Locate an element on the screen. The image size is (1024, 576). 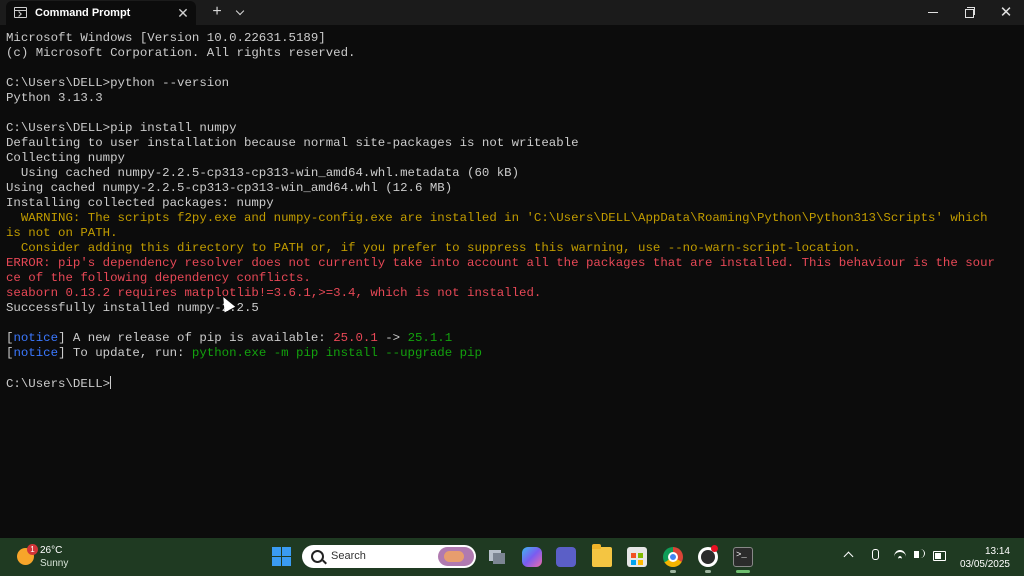
close-window-button: ✕ is located at coordinates (1006, 12).